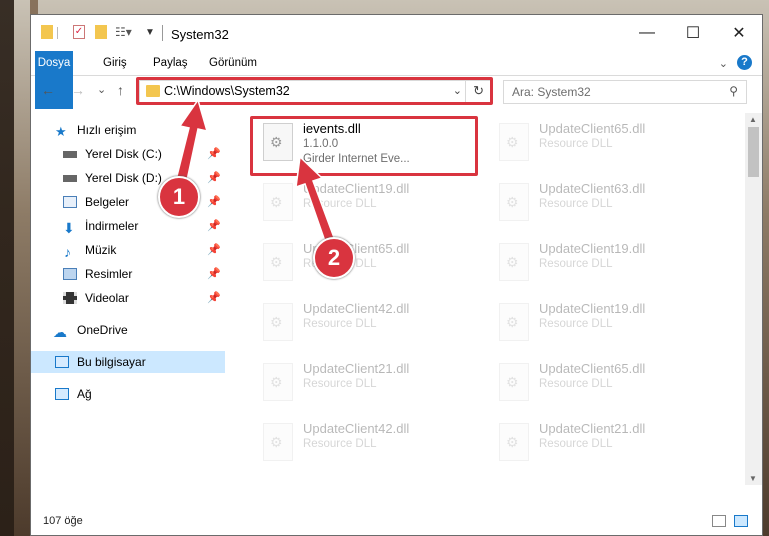 This screenshot has width=769, height=536. What do you see at coordinates (233, 63) in the screenshot?
I see `tab-view: Görünüm` at bounding box center [233, 63].